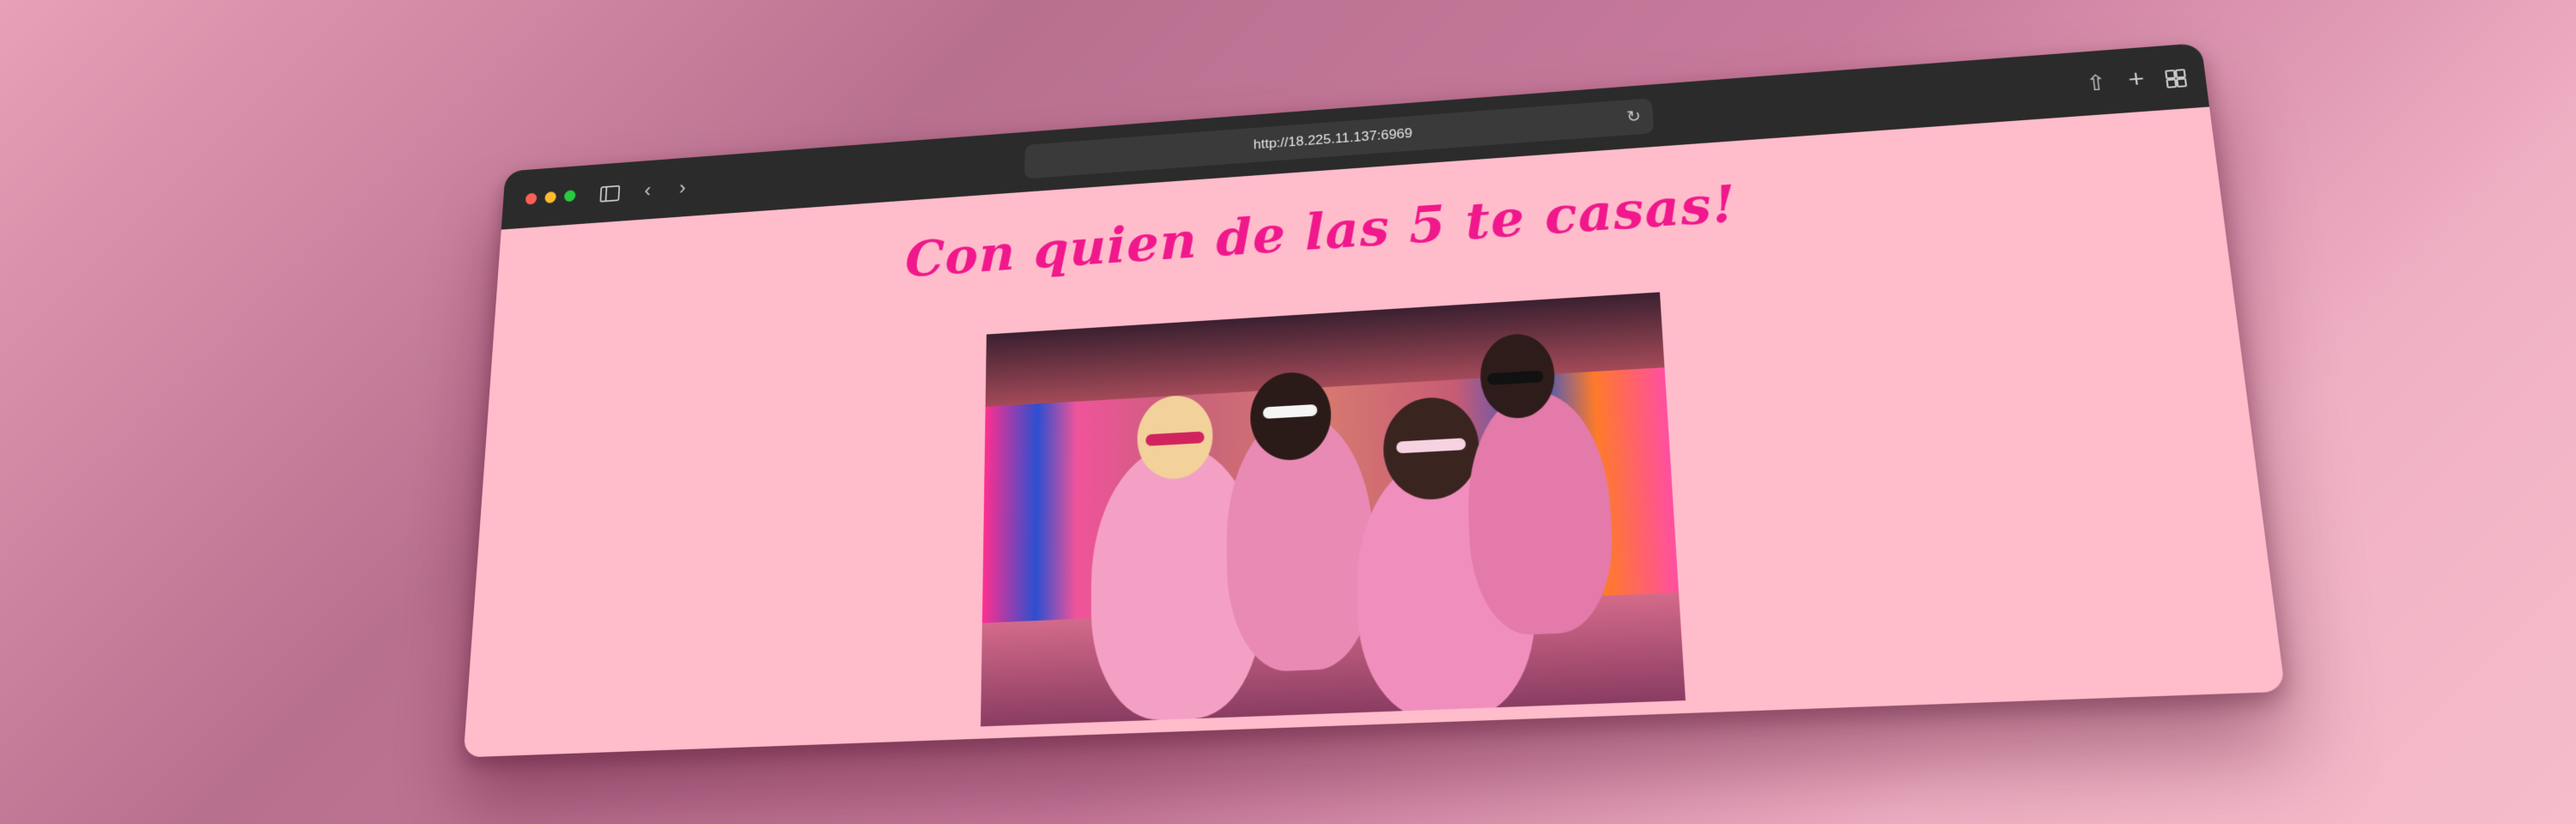 Image resolution: width=2576 pixels, height=824 pixels. I want to click on plus-icon: +, so click(2136, 79).